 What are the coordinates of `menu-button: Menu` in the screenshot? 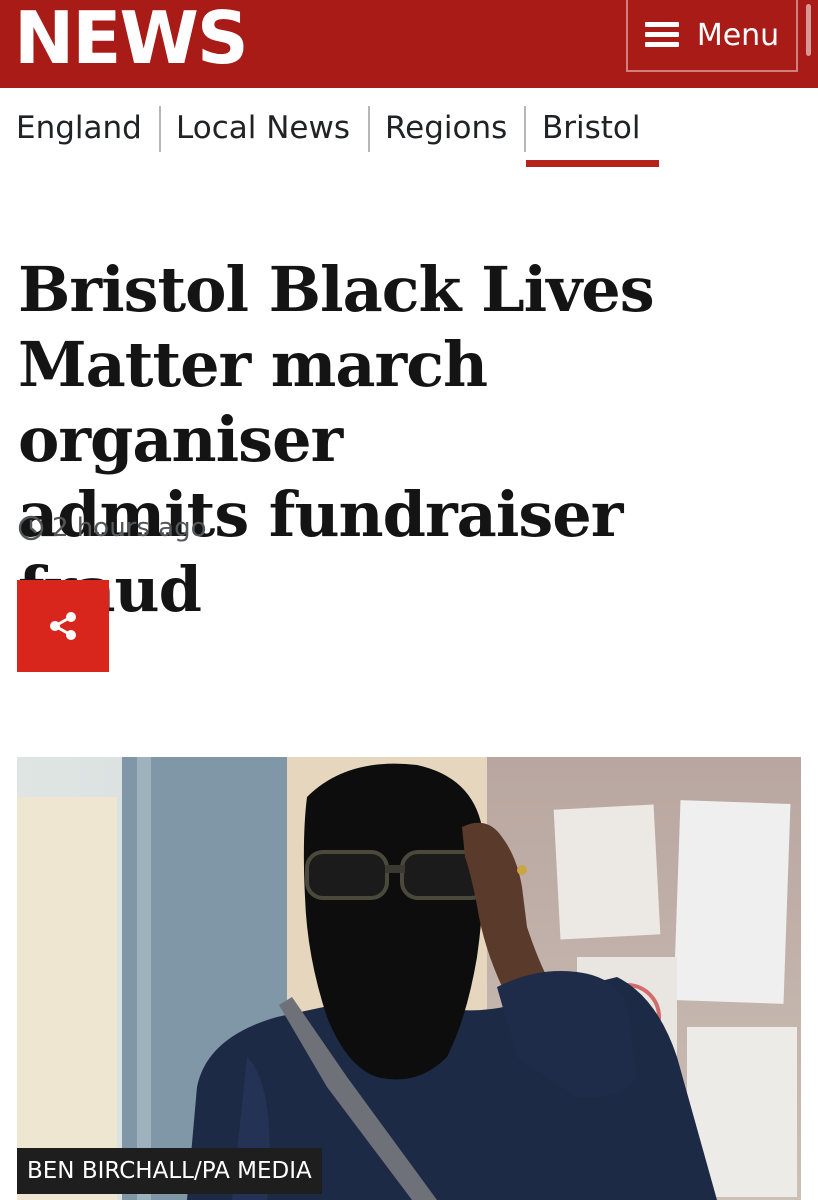 It's located at (712, 36).